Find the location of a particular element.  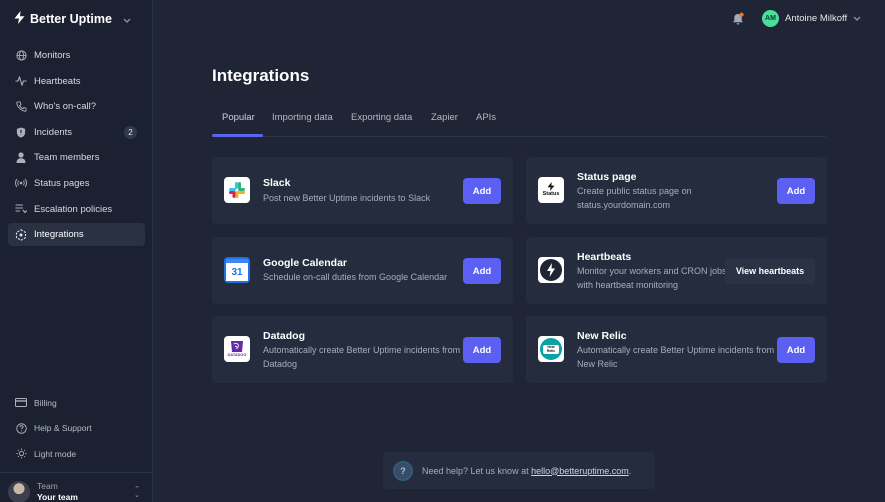

integrations-icon is located at coordinates (21, 234).